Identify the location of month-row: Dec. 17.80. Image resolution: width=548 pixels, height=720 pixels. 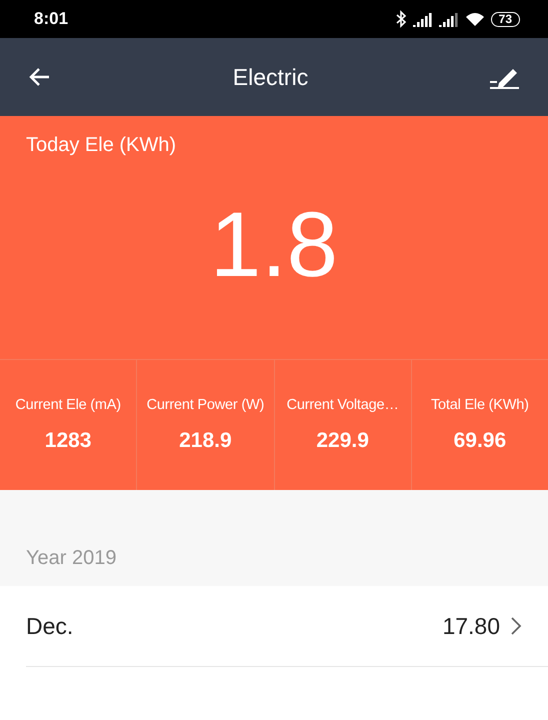
(287, 626).